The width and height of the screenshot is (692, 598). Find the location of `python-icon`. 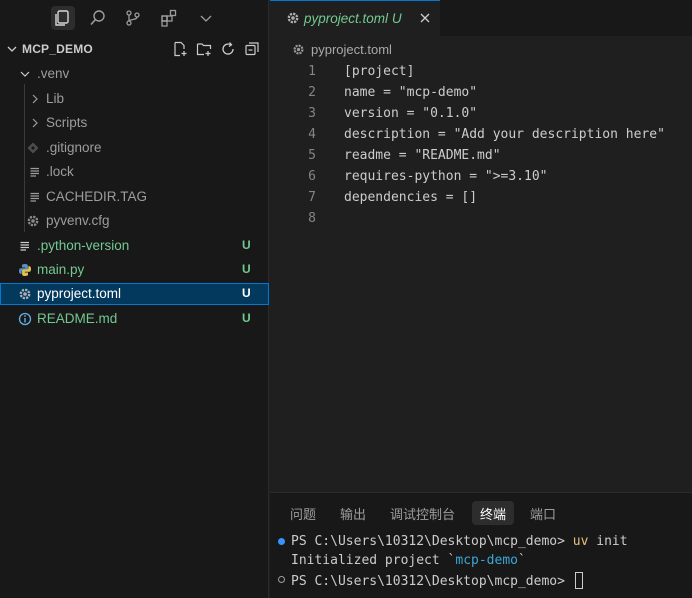

python-icon is located at coordinates (25, 270).